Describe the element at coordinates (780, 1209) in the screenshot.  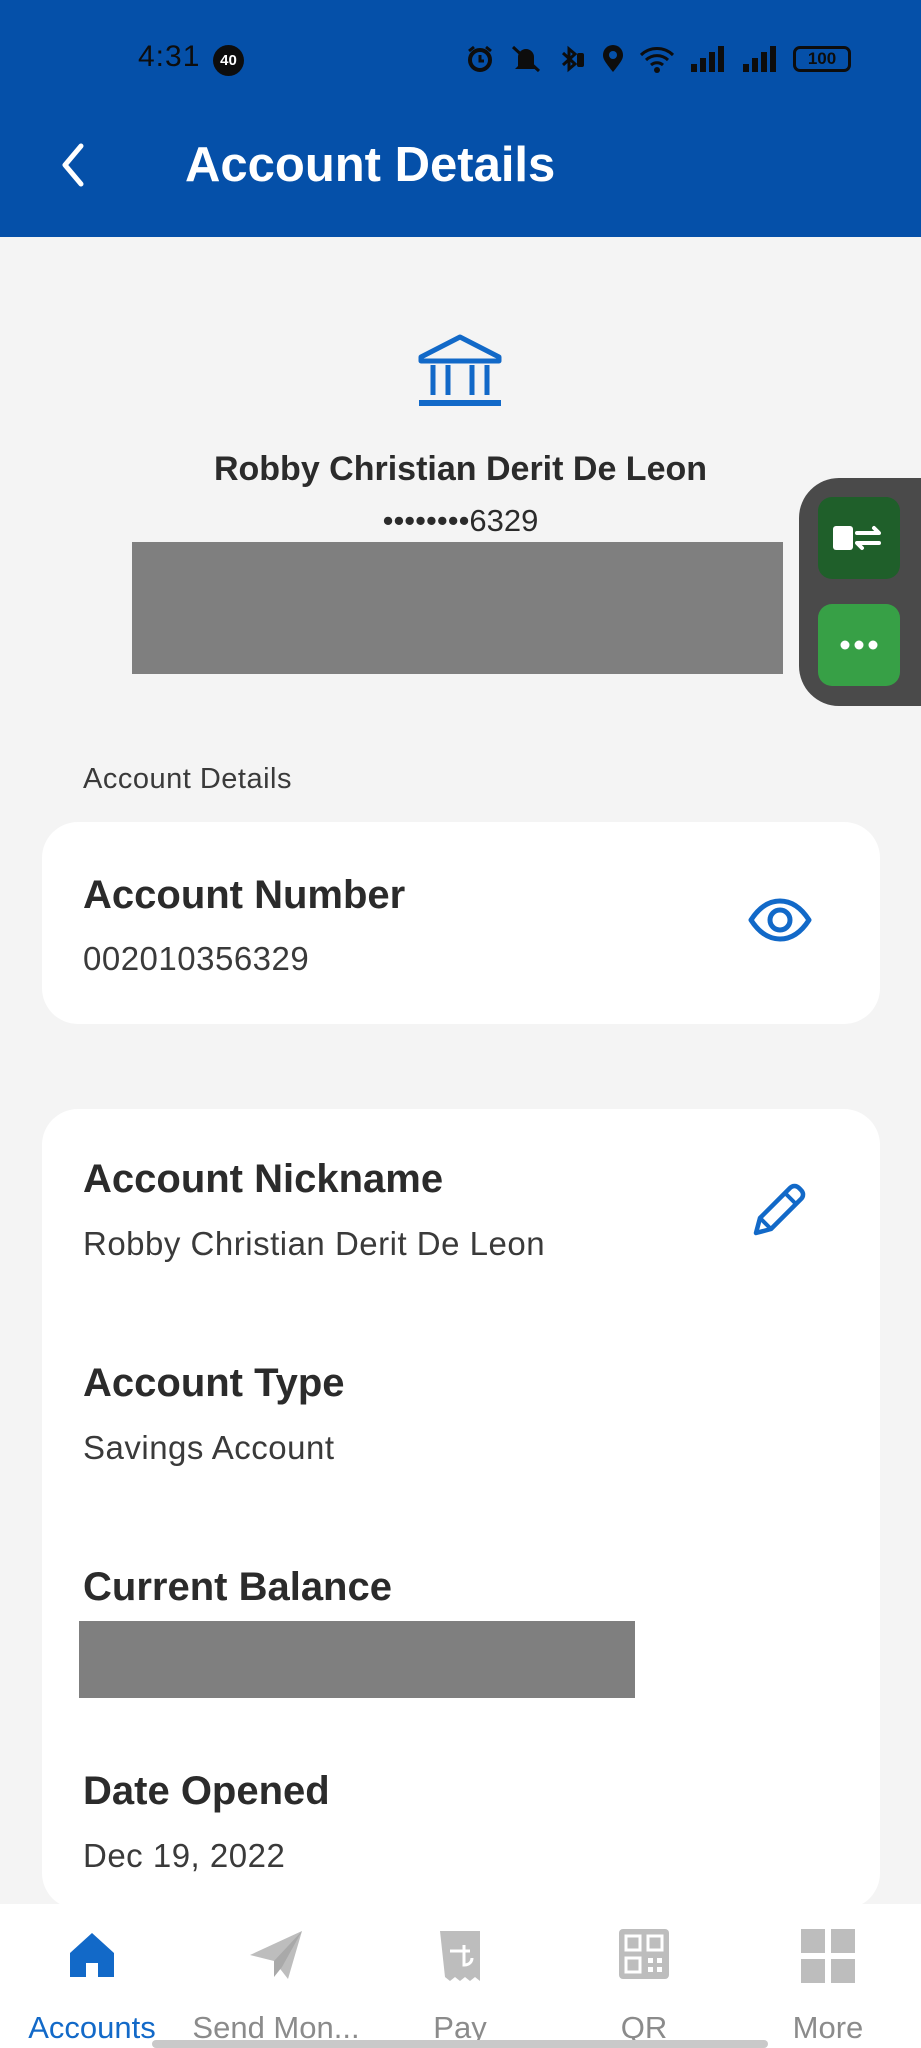
I see `pencil-icon` at that location.